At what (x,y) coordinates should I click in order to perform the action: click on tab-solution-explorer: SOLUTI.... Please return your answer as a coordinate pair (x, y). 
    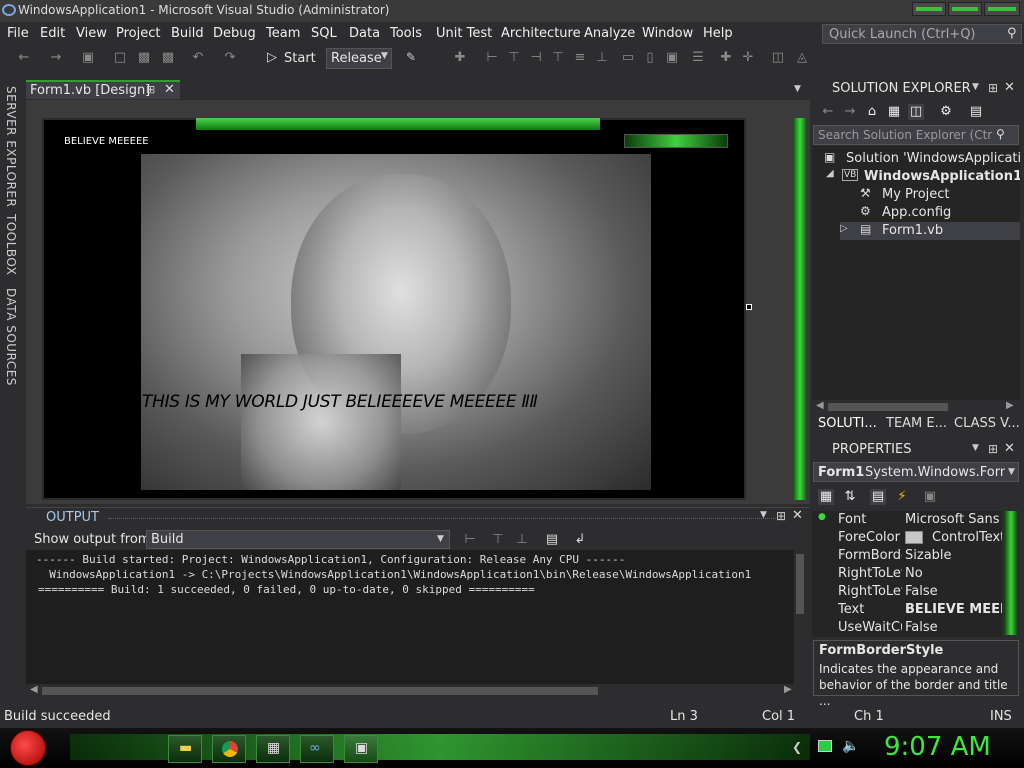
    Looking at the image, I should click on (847, 423).